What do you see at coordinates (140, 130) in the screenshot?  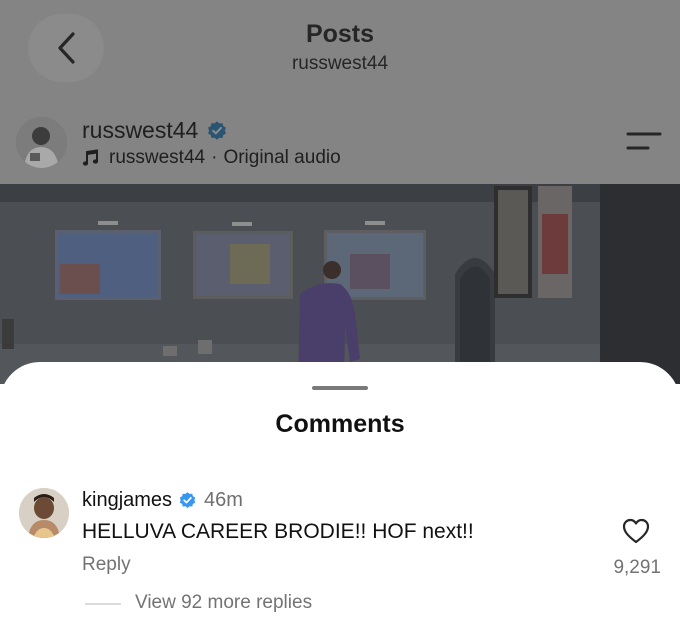 I see `author-username: russwest44` at bounding box center [140, 130].